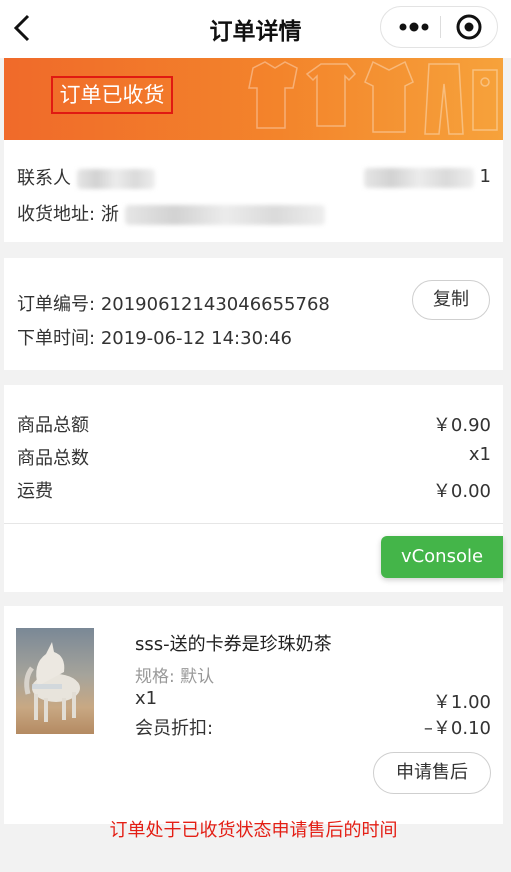 This screenshot has height=872, width=511. I want to click on discount-label: 会员折扣:, so click(174, 728).